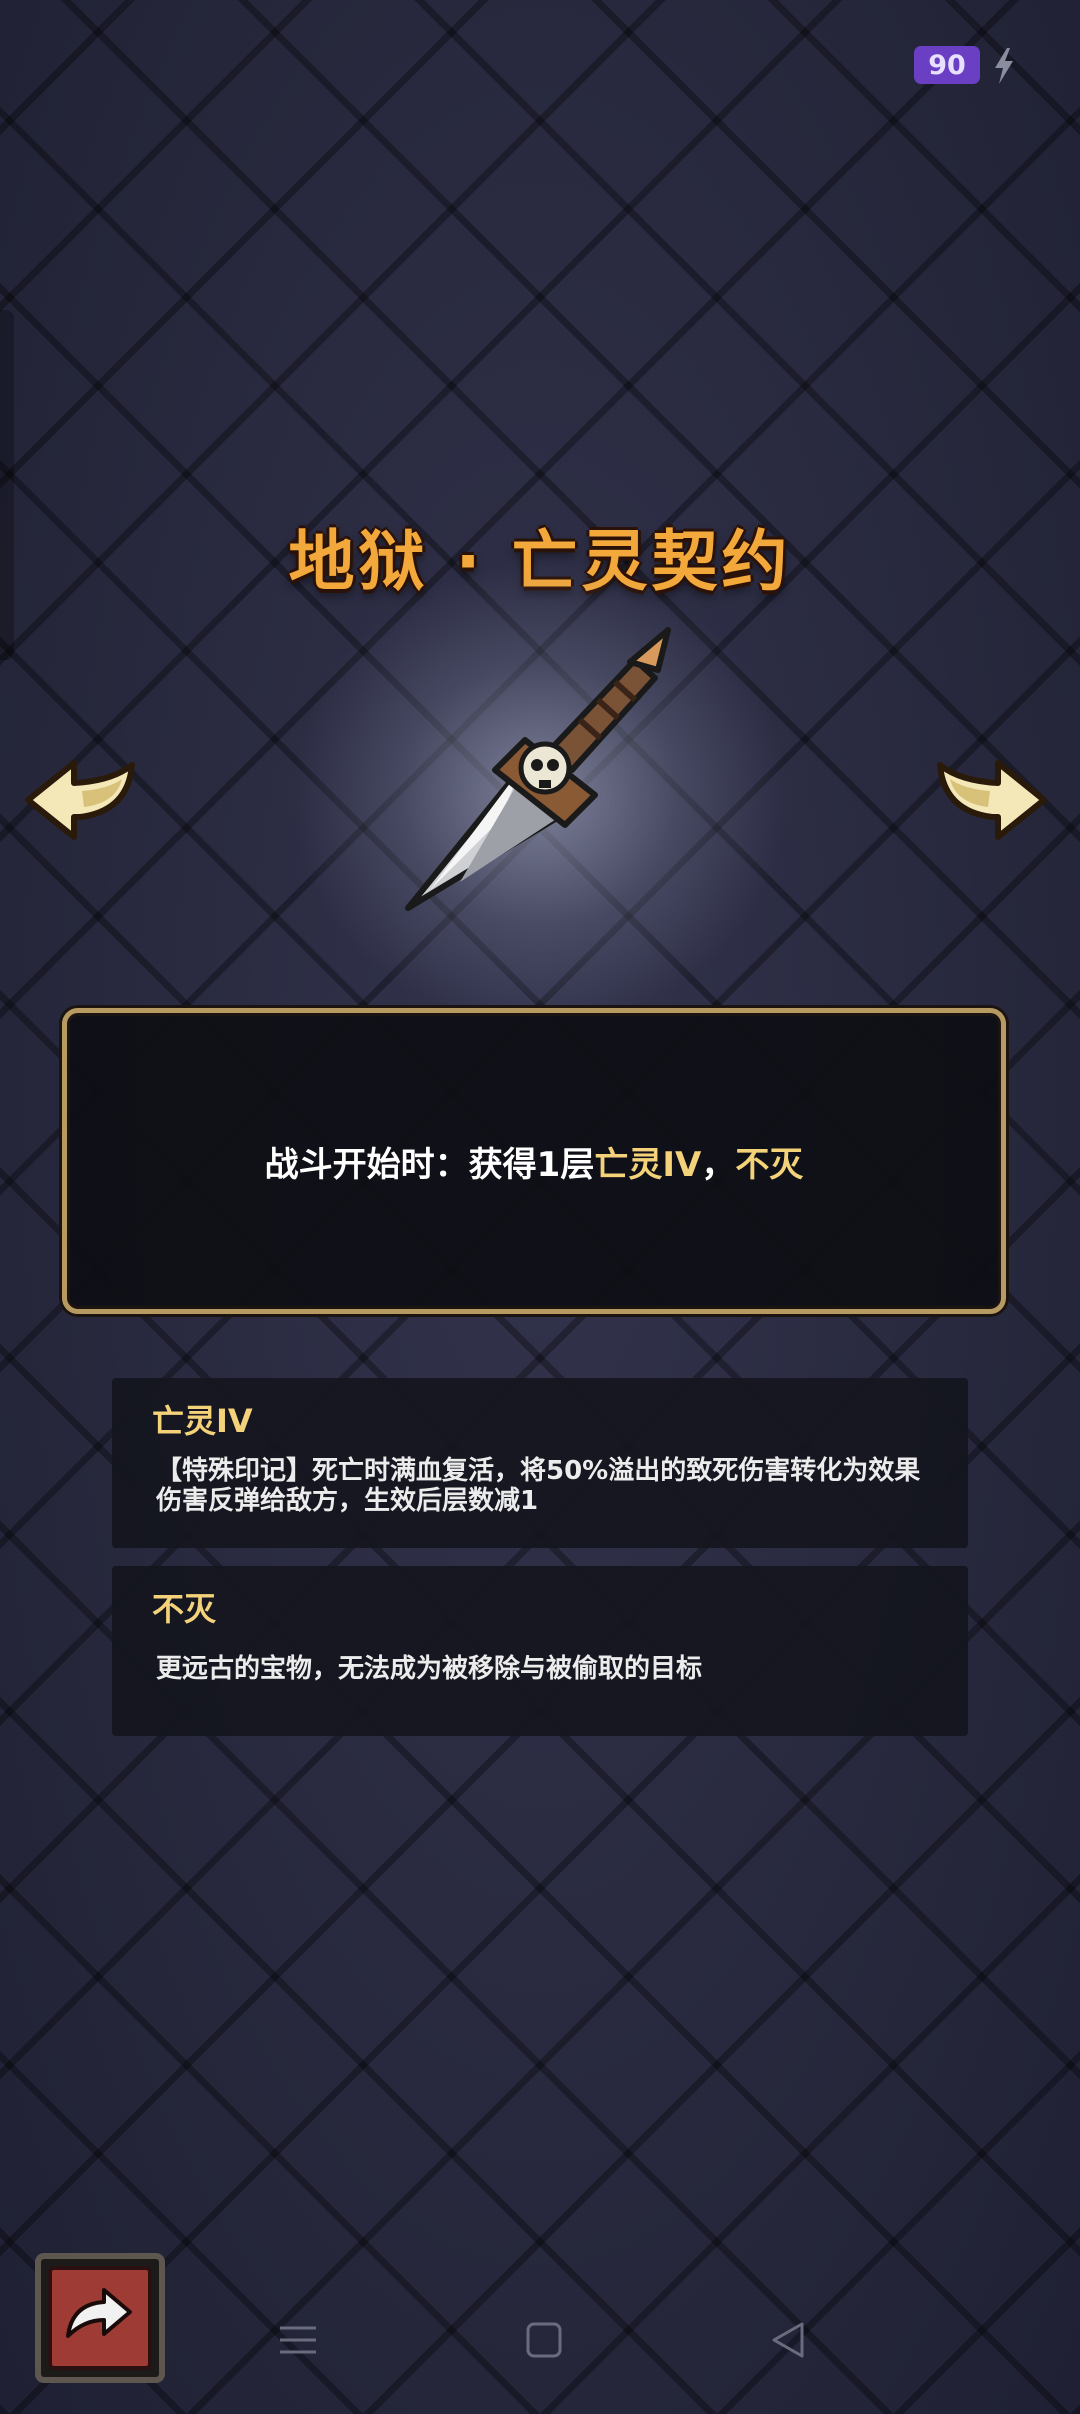 Image resolution: width=1080 pixels, height=2414 pixels. Describe the element at coordinates (1004, 66) in the screenshot. I see `lightning-icon` at that location.